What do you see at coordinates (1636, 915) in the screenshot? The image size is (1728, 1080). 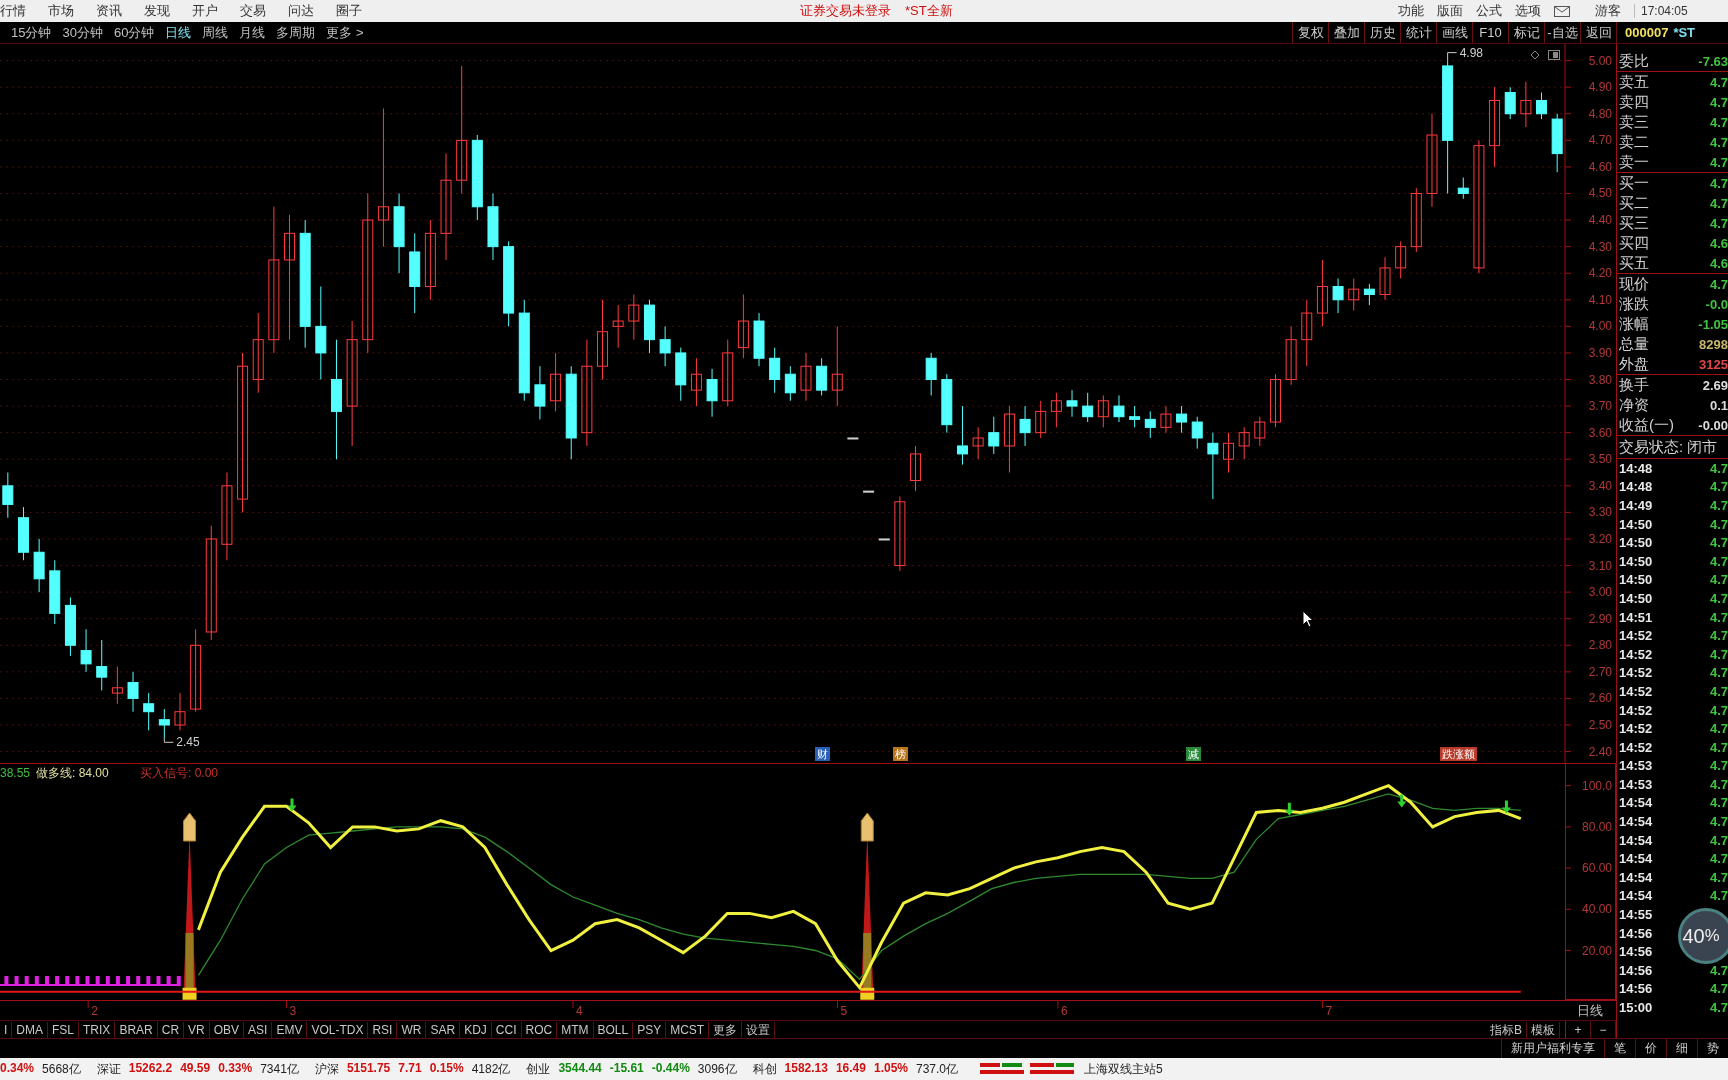 I see `tick-time: 14:55` at bounding box center [1636, 915].